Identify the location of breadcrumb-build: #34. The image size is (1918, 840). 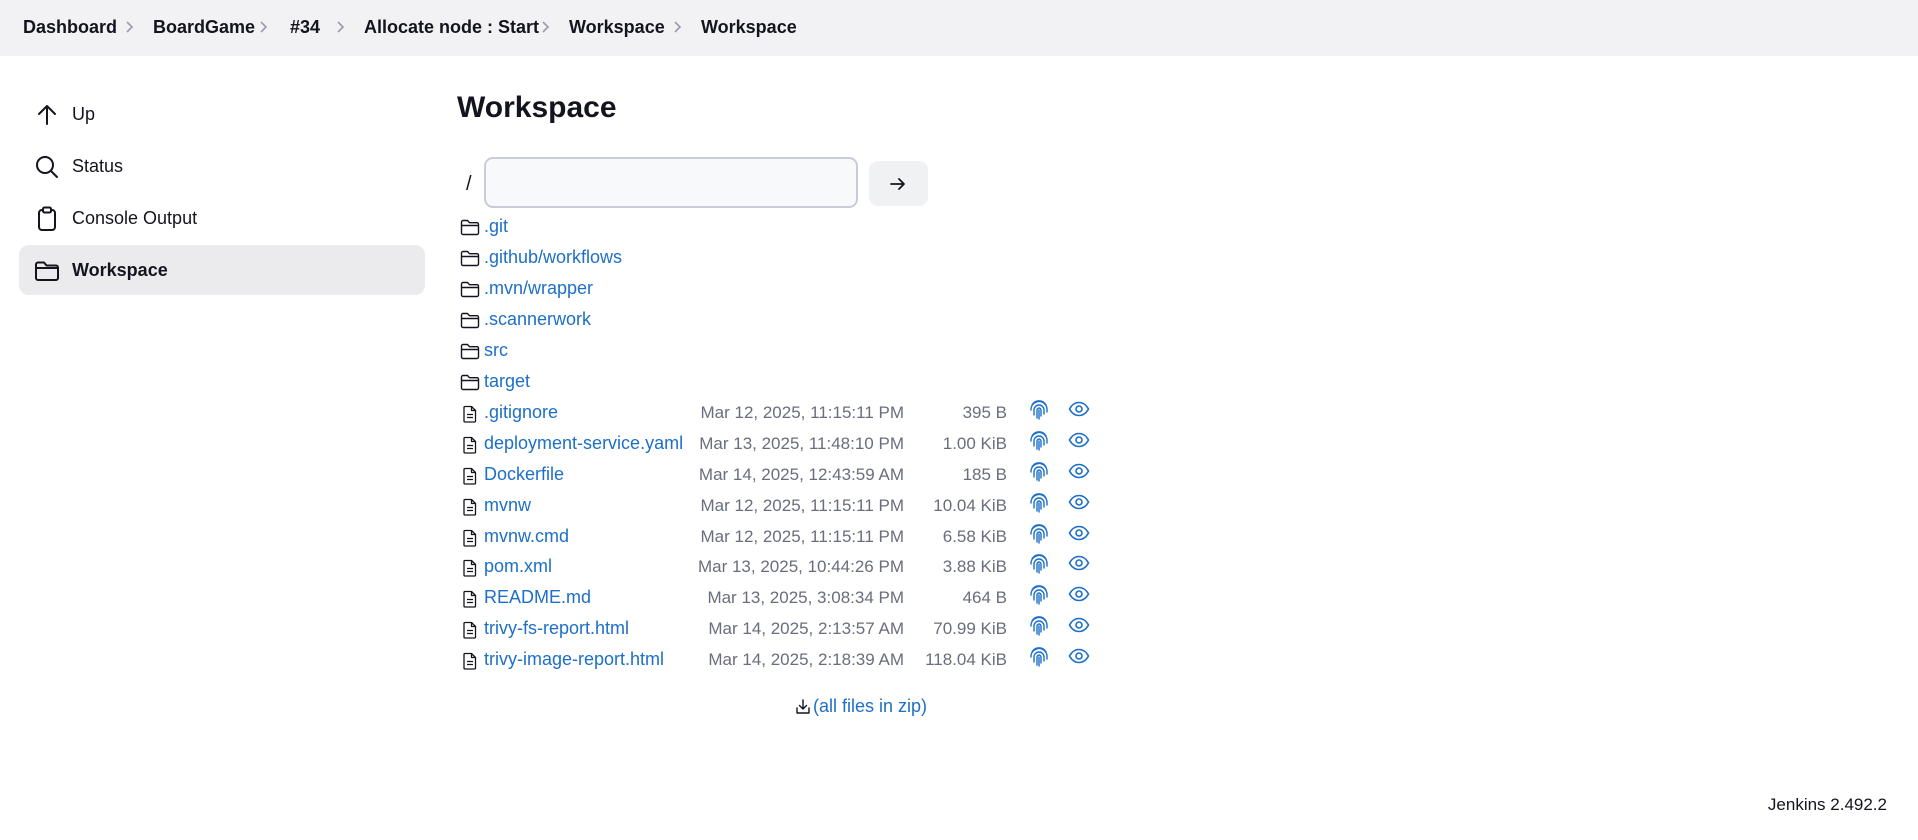
(305, 27).